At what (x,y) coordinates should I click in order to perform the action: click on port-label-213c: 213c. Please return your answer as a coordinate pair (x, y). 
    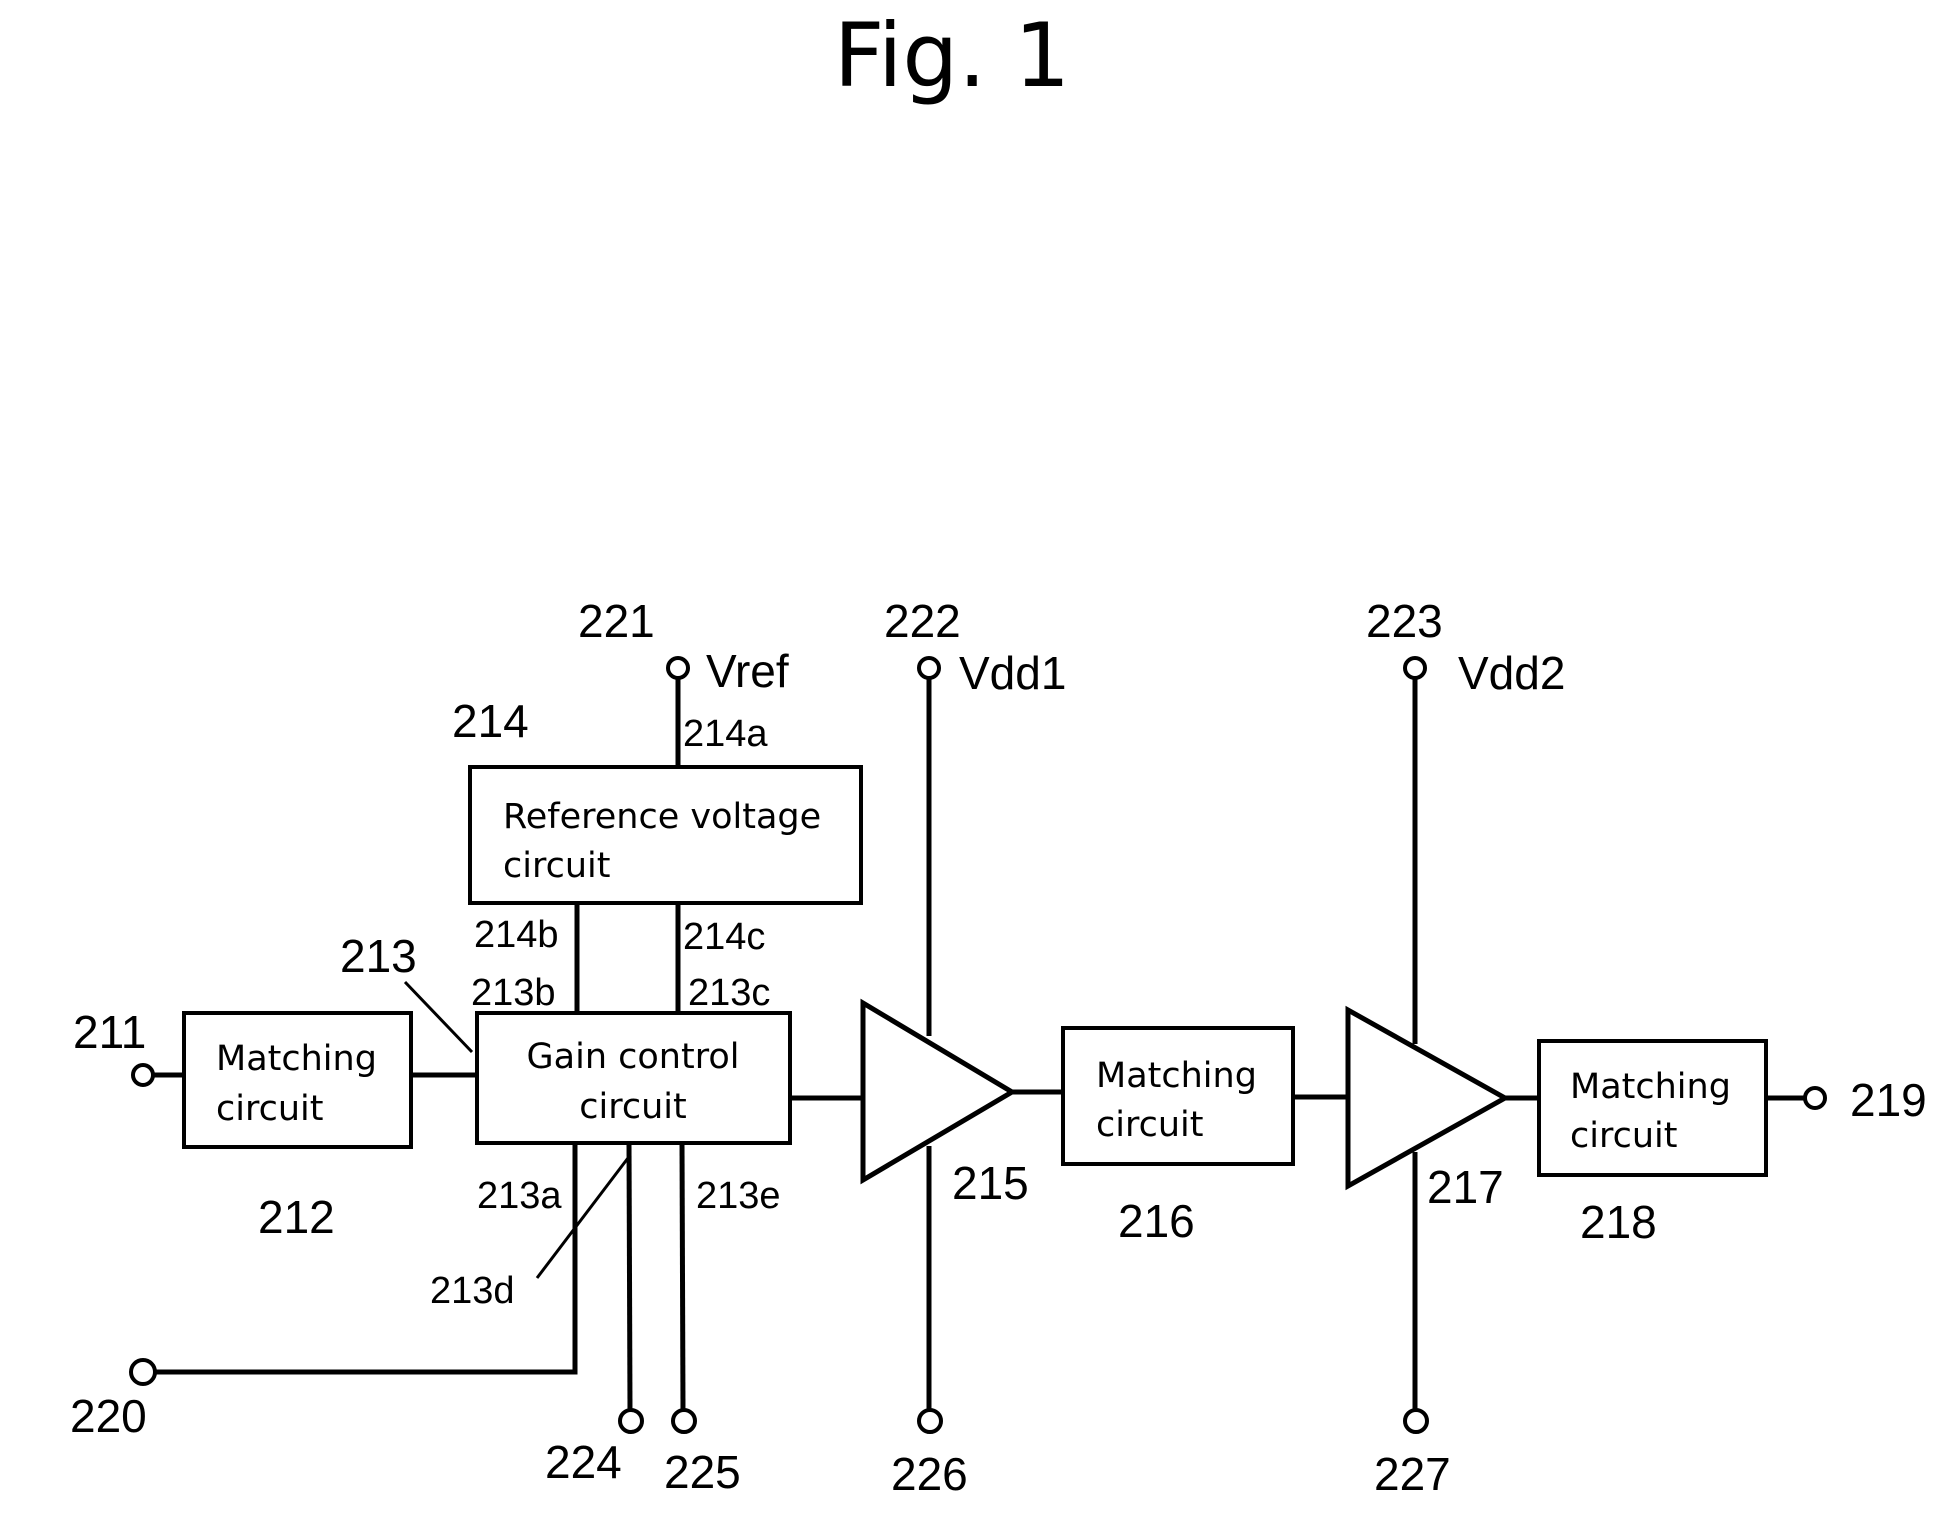
    Looking at the image, I should click on (729, 993).